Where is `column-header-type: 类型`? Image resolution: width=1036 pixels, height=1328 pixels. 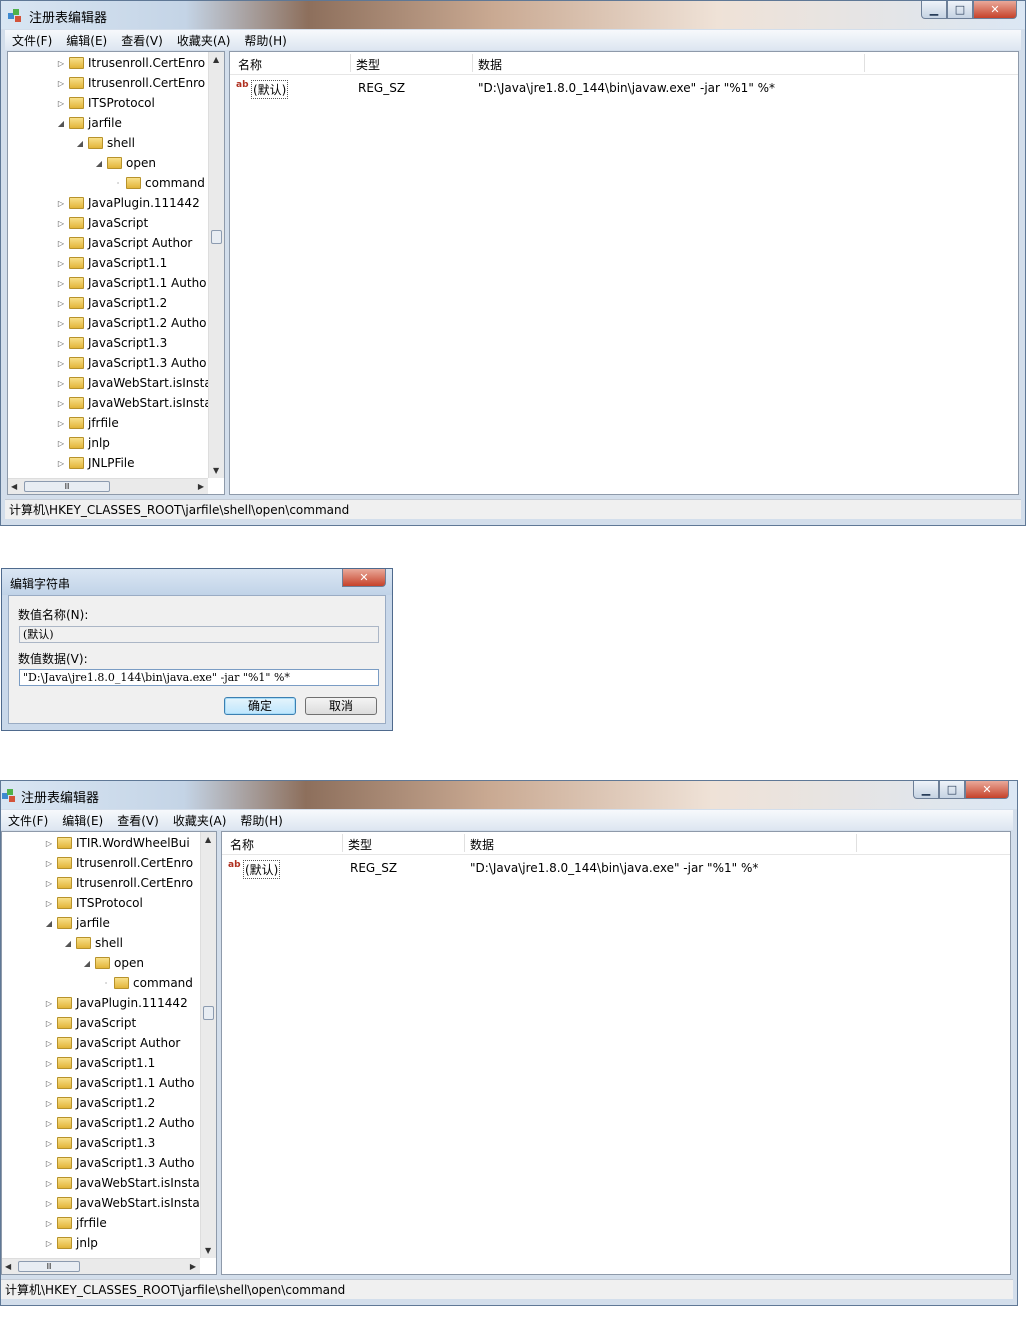
column-header-type: 类型 is located at coordinates (368, 64).